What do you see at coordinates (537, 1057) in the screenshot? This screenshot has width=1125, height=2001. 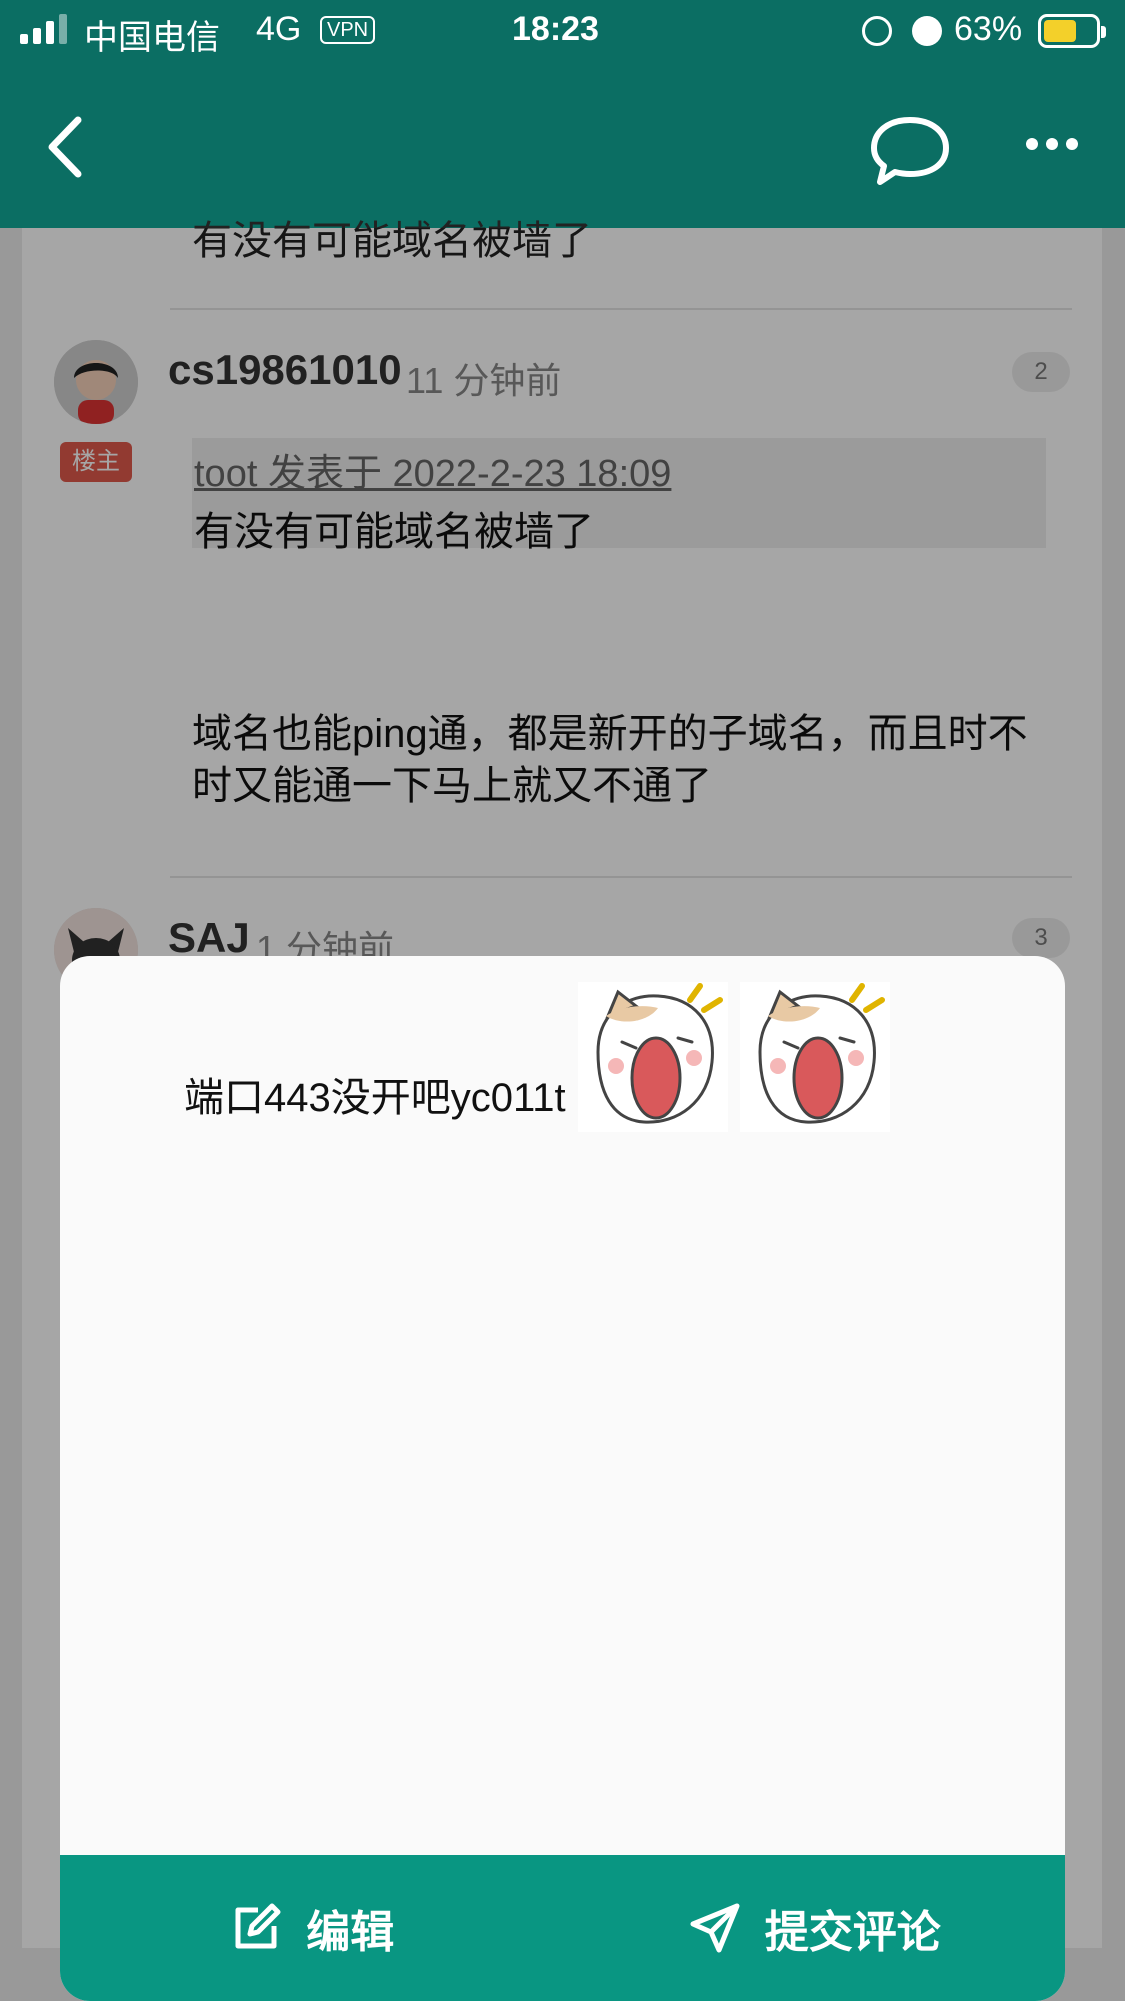 I see `draft-preview: 端口443没开吧yc011t` at bounding box center [537, 1057].